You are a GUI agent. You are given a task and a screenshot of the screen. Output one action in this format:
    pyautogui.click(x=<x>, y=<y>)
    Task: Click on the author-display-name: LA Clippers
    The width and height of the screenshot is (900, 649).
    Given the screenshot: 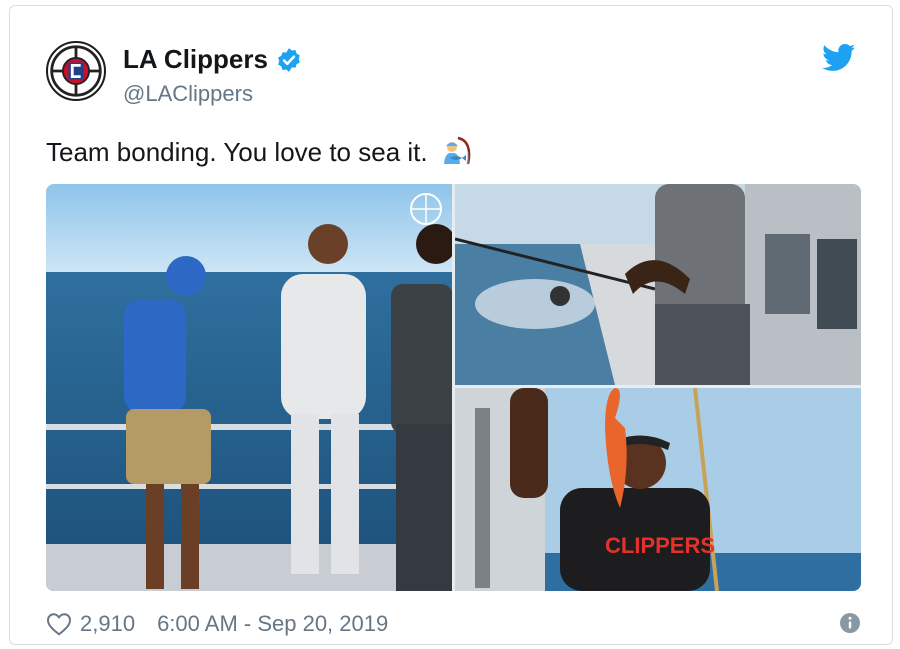 What is the action you would take?
    pyautogui.click(x=195, y=59)
    